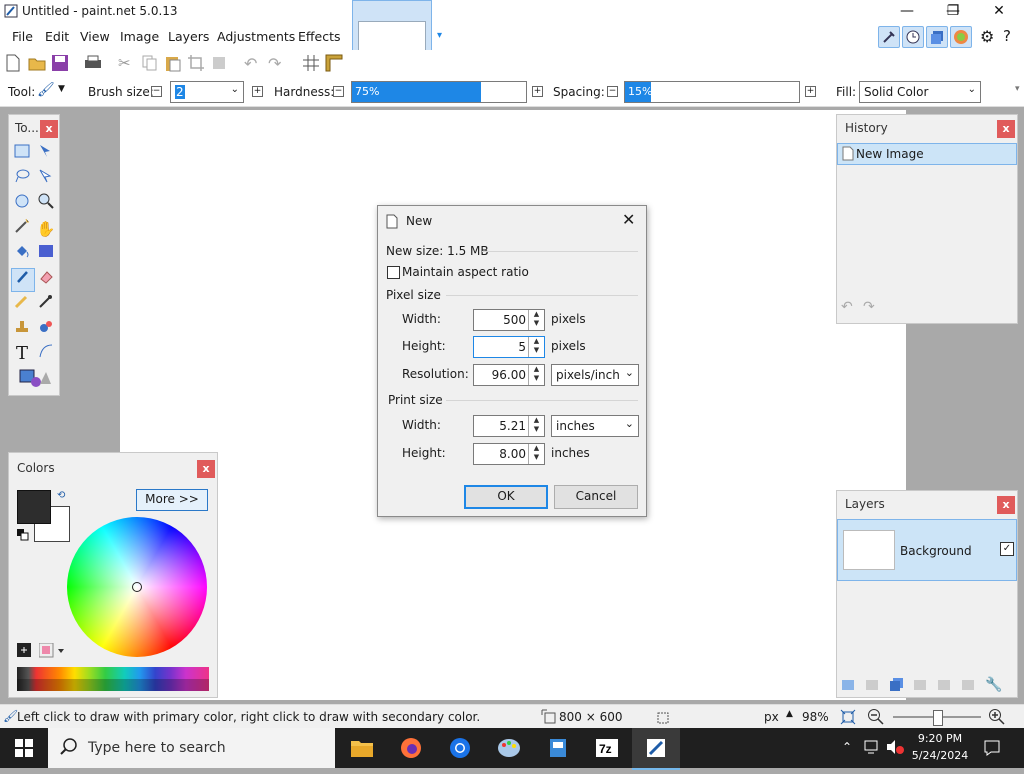 Image resolution: width=1024 pixels, height=774 pixels. What do you see at coordinates (536, 347) in the screenshot?
I see `height-spinner: ▲ ▼` at bounding box center [536, 347].